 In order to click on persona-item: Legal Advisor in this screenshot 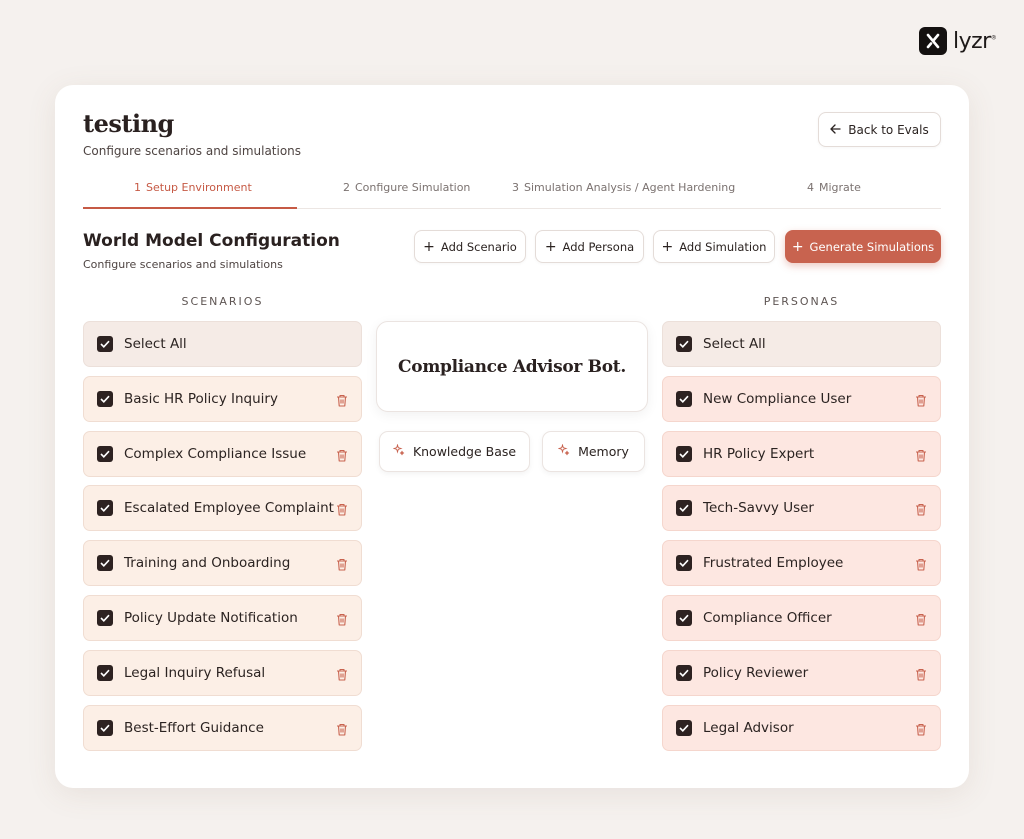, I will do `click(801, 727)`.